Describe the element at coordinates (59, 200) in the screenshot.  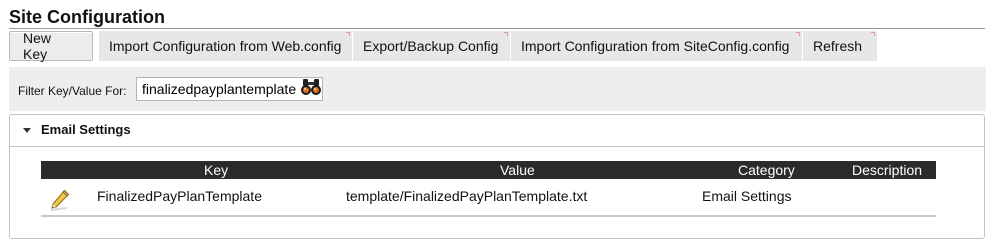
I see `pencil-icon` at that location.